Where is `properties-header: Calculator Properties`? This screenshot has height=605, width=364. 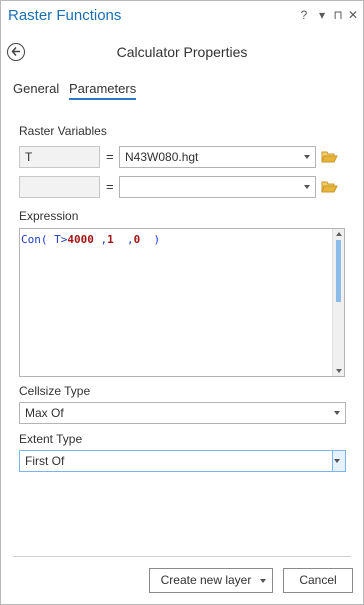 properties-header: Calculator Properties is located at coordinates (182, 52).